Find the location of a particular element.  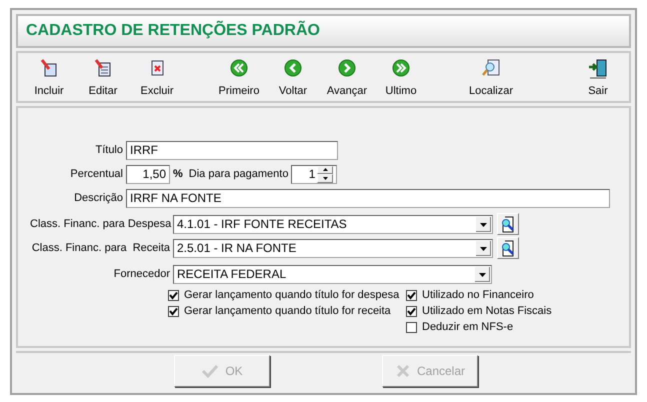

arrow-right-icon is located at coordinates (347, 68).